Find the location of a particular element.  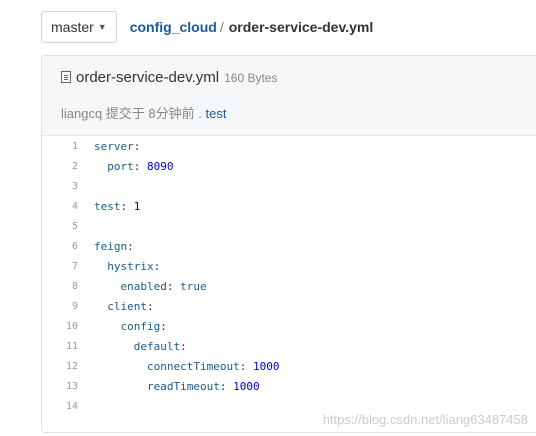

code-text: readTimeout: 1000 is located at coordinates (177, 387).